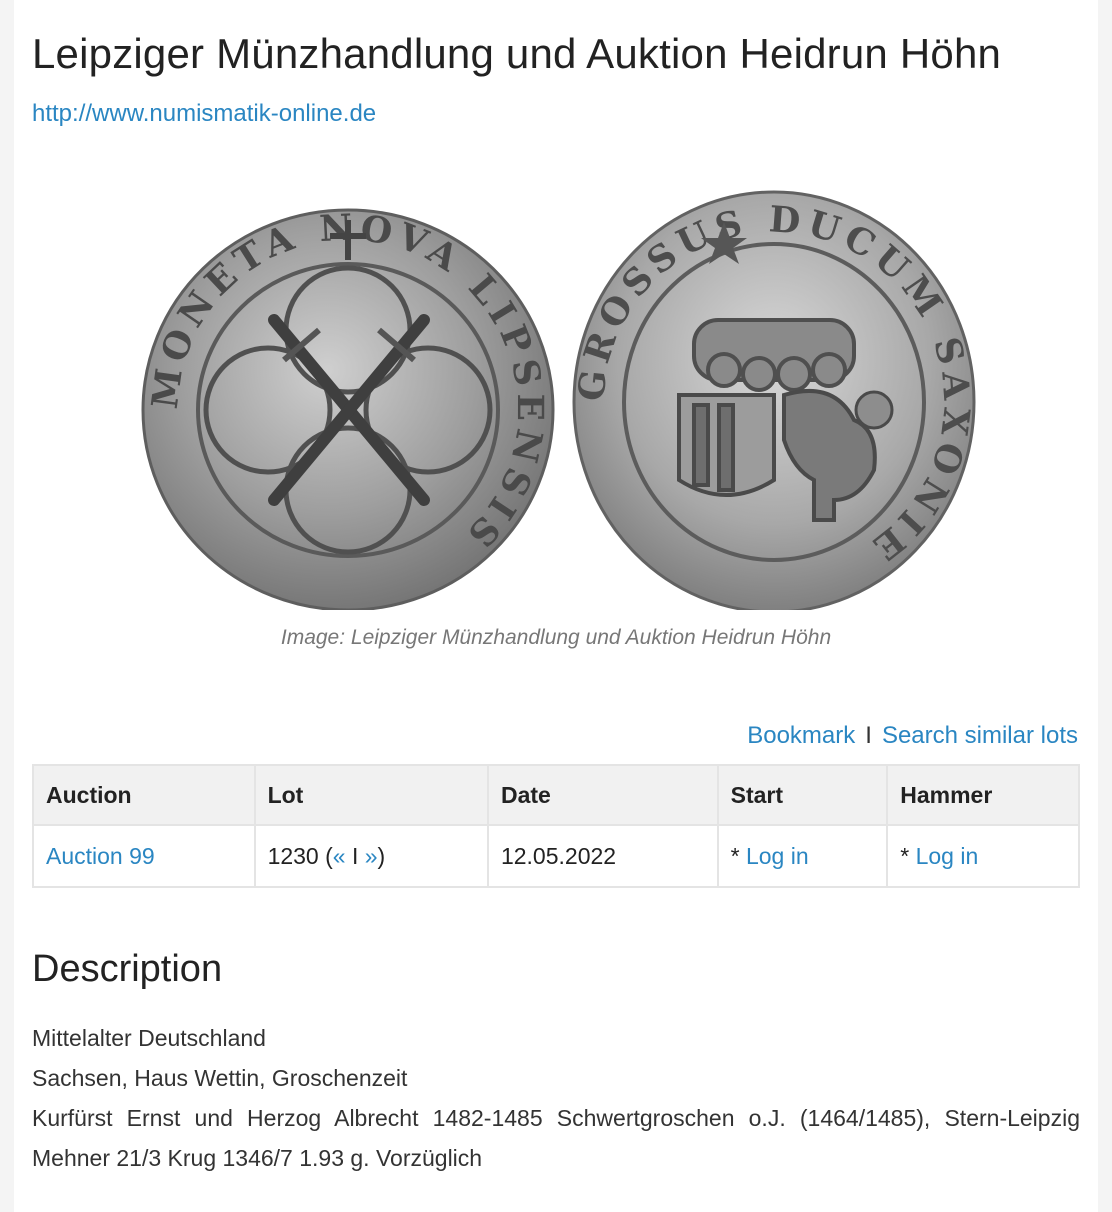  Describe the element at coordinates (220, 1078) in the screenshot. I see `description-line-region: Sachsen, Haus Wettin, Groschenzeit` at that location.